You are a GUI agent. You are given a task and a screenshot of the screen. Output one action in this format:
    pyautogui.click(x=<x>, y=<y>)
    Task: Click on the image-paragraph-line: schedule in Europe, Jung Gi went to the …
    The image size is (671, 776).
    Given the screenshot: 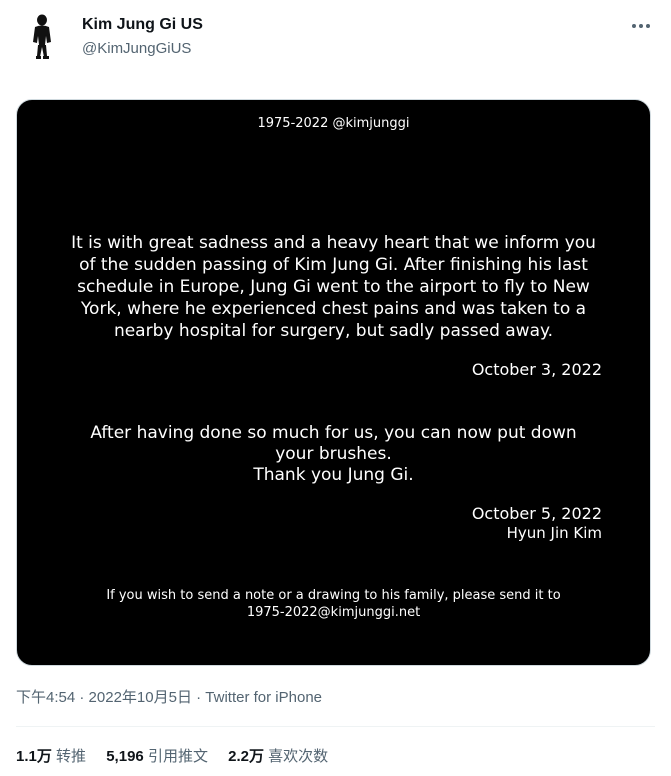 What is the action you would take?
    pyautogui.click(x=333, y=287)
    